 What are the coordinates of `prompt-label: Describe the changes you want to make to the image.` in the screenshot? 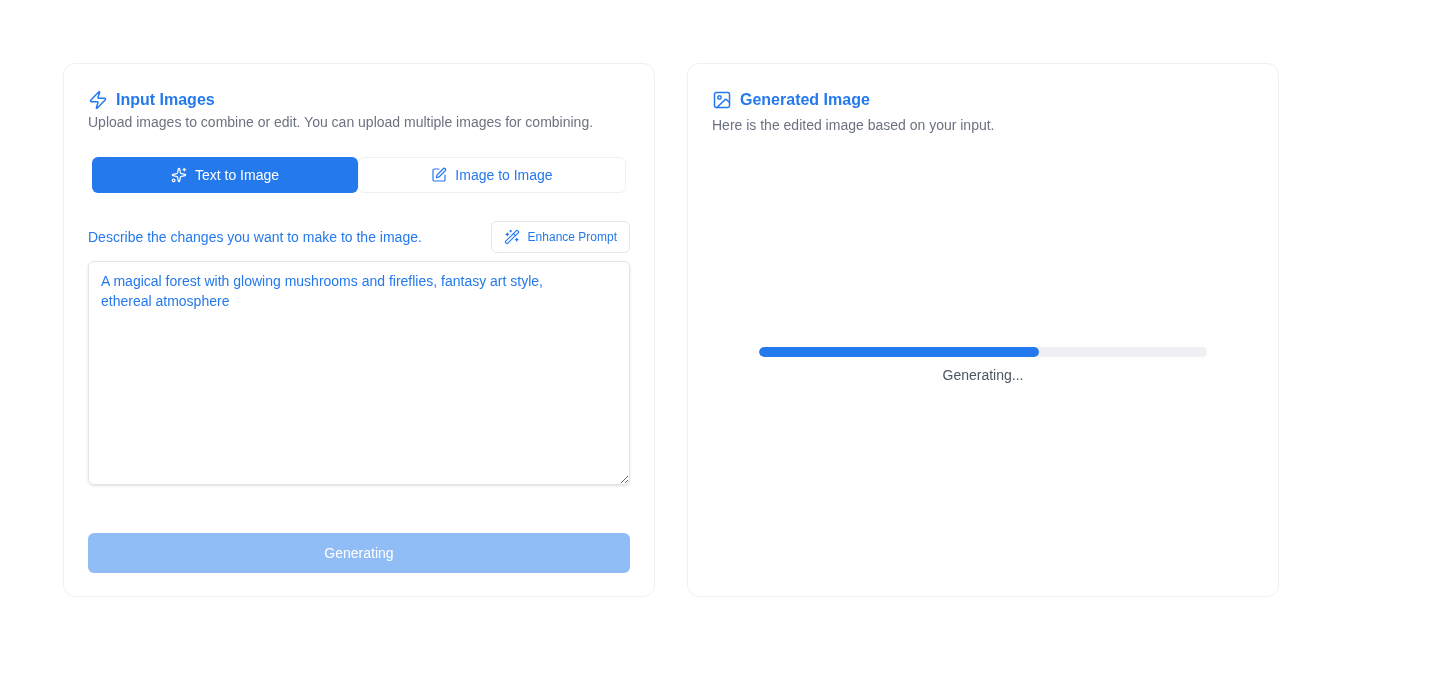 It's located at (255, 237).